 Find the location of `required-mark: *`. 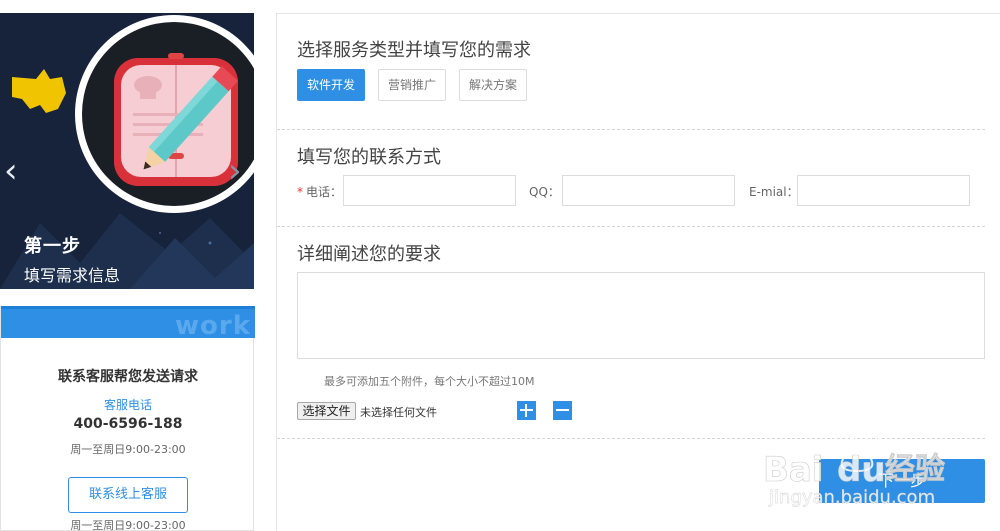

required-mark: * is located at coordinates (300, 192).